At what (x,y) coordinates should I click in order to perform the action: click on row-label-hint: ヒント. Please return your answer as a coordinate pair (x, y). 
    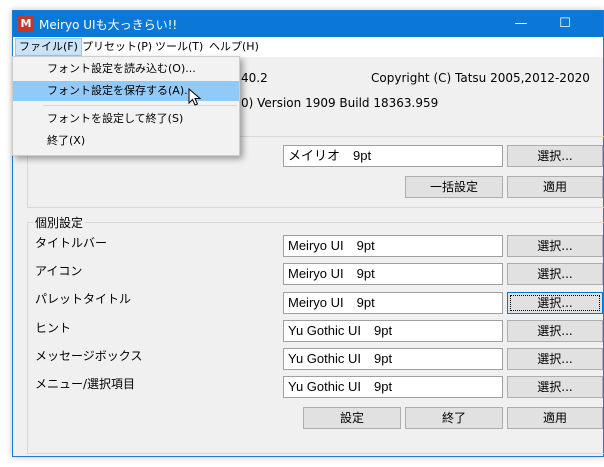
    Looking at the image, I should click on (53, 328).